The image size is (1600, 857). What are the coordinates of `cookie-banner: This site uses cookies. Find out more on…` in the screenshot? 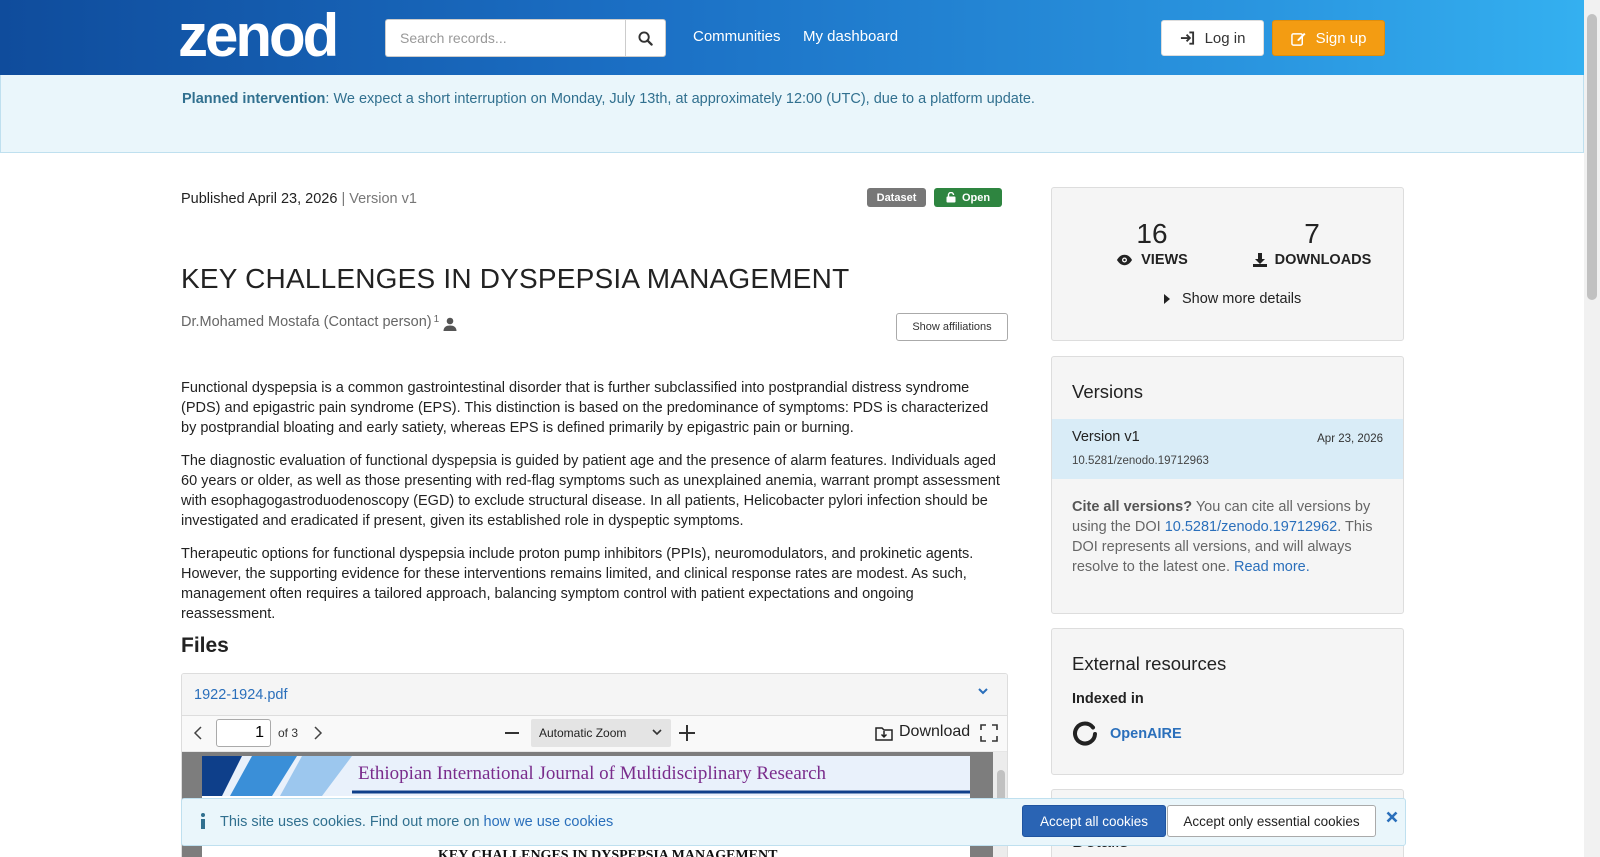 It's located at (793, 822).